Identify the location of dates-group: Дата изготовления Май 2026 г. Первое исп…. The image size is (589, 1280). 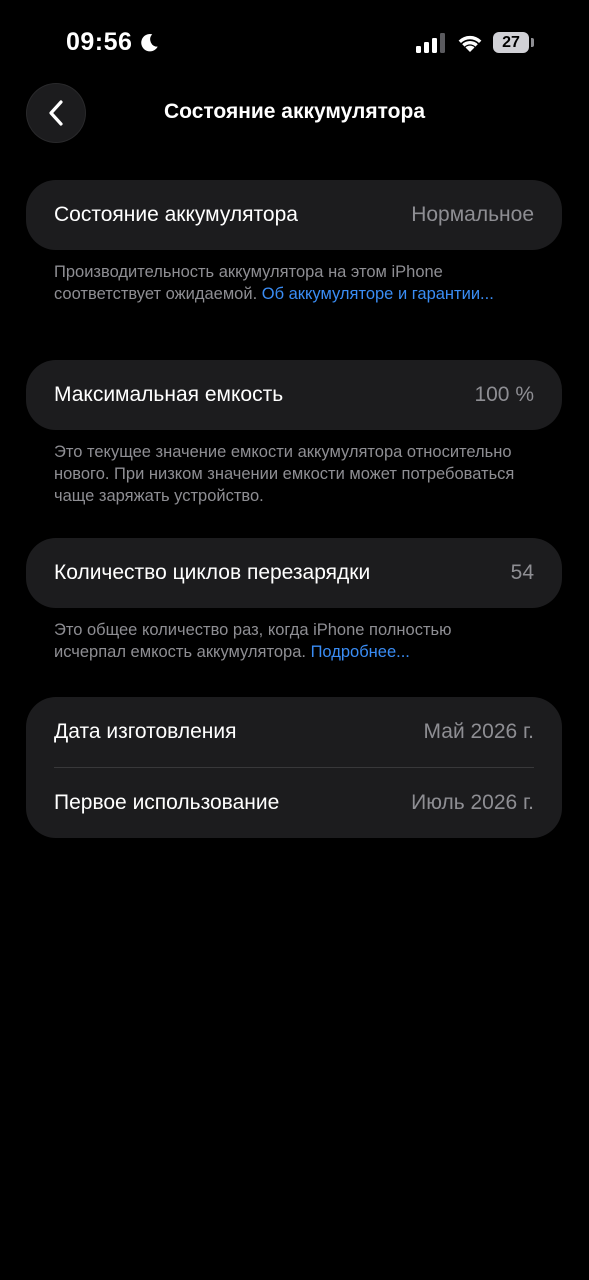
(294, 767).